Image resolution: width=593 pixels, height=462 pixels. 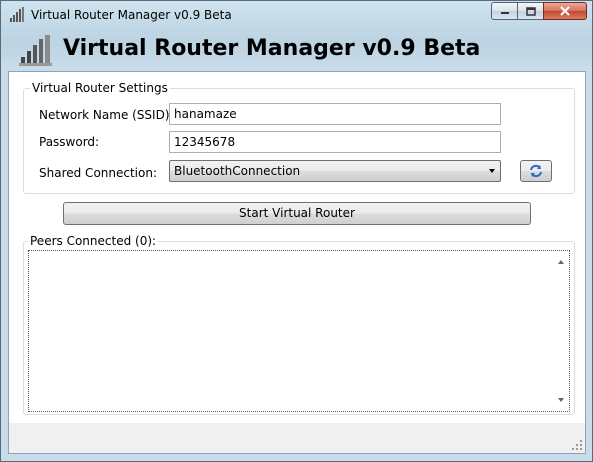 I want to click on refresh-icon, so click(x=536, y=171).